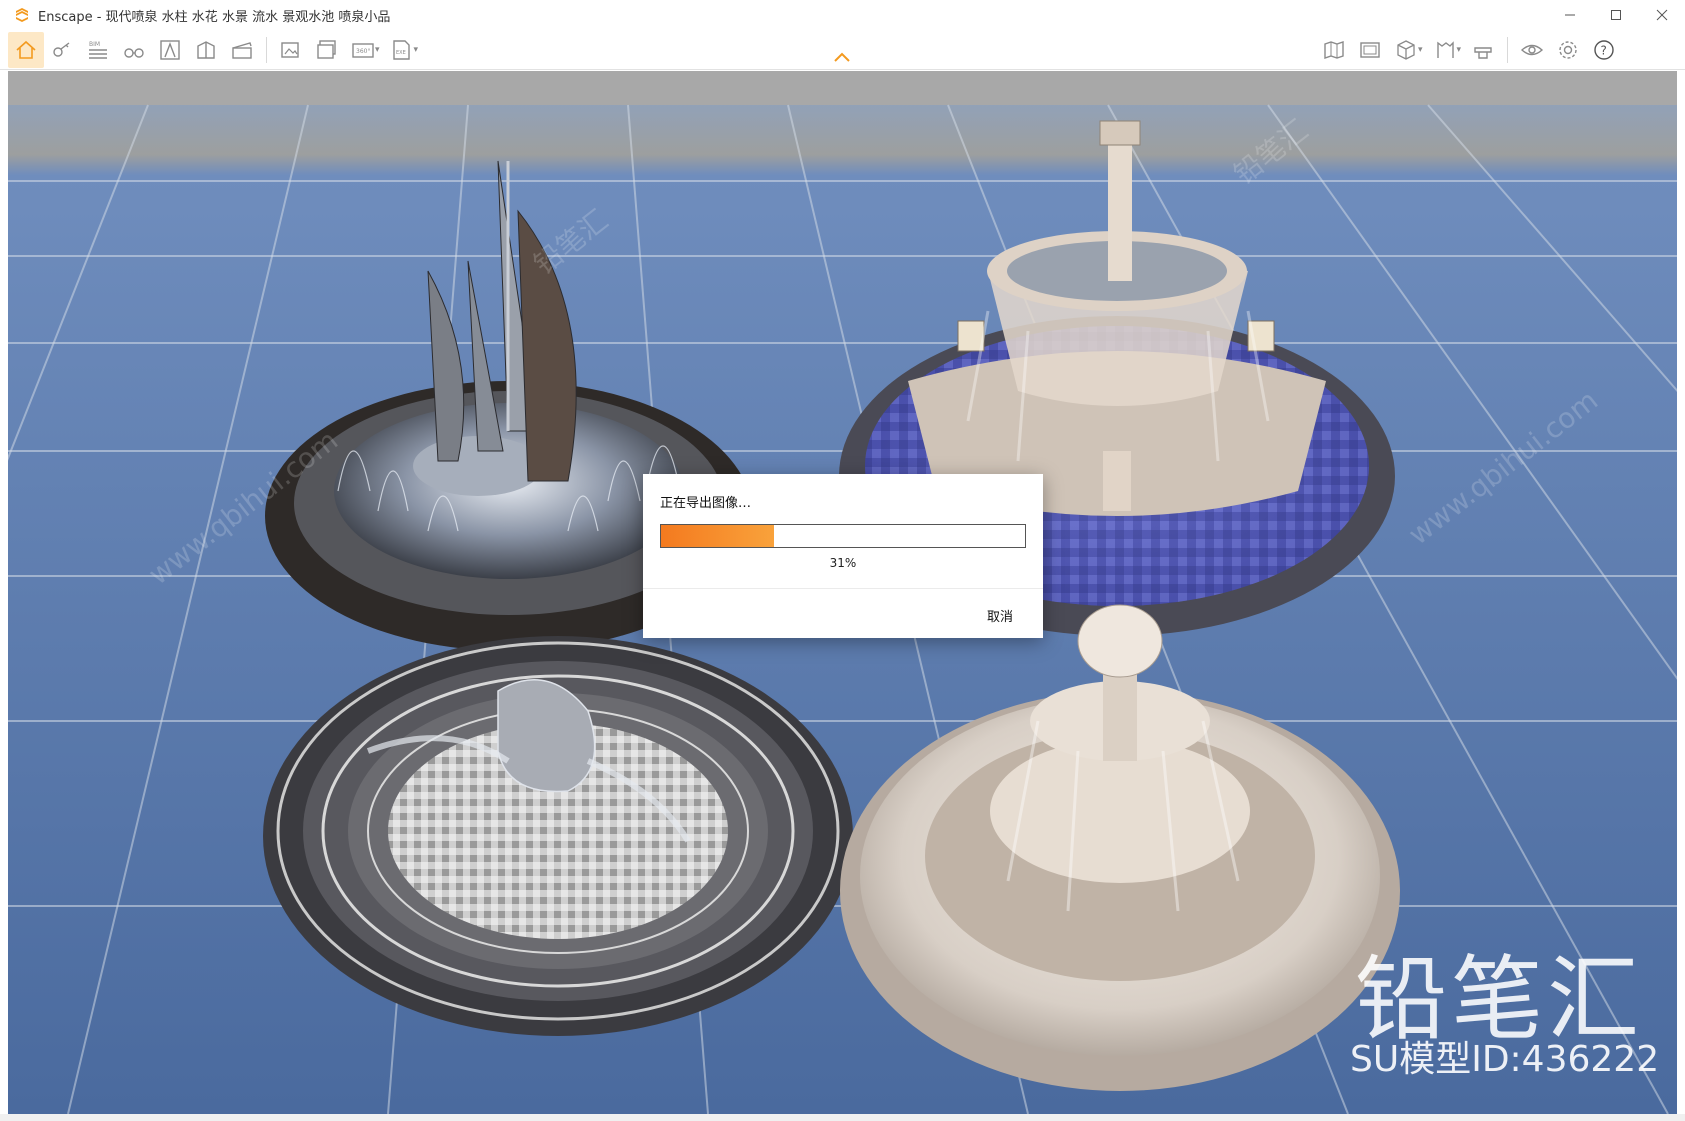  Describe the element at coordinates (843, 536) in the screenshot. I see `progress-bar` at that location.